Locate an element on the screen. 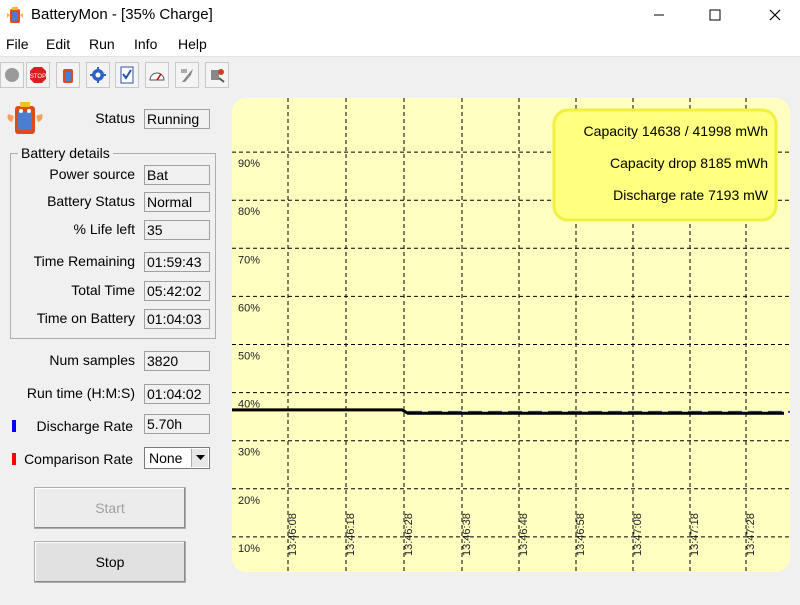 This screenshot has width=800, height=605. svg-text: STOP is located at coordinates (38, 77).